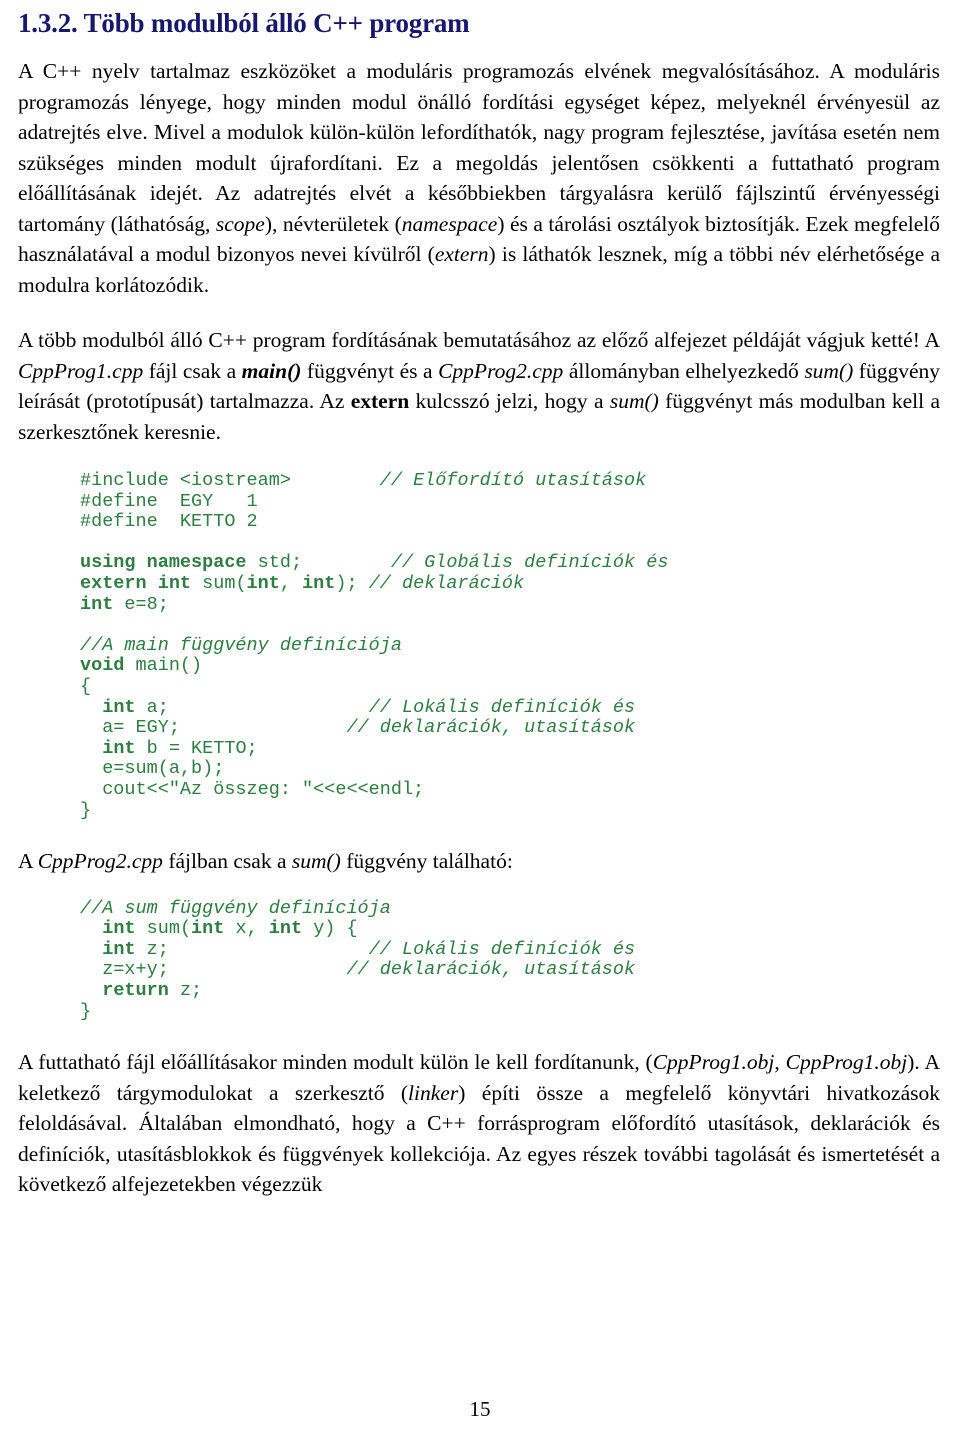  What do you see at coordinates (480, 1409) in the screenshot?
I see `page-number: 15` at bounding box center [480, 1409].